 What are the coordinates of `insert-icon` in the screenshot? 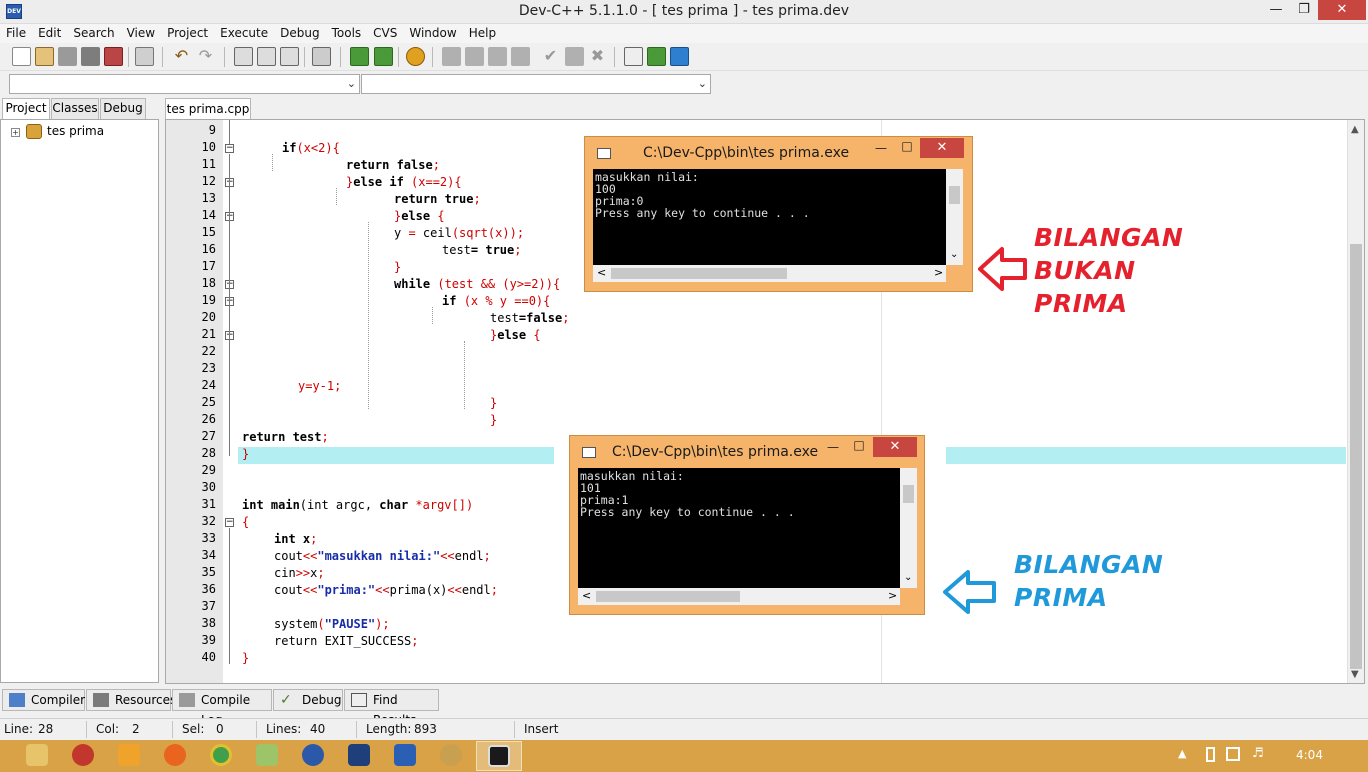 It's located at (656, 56).